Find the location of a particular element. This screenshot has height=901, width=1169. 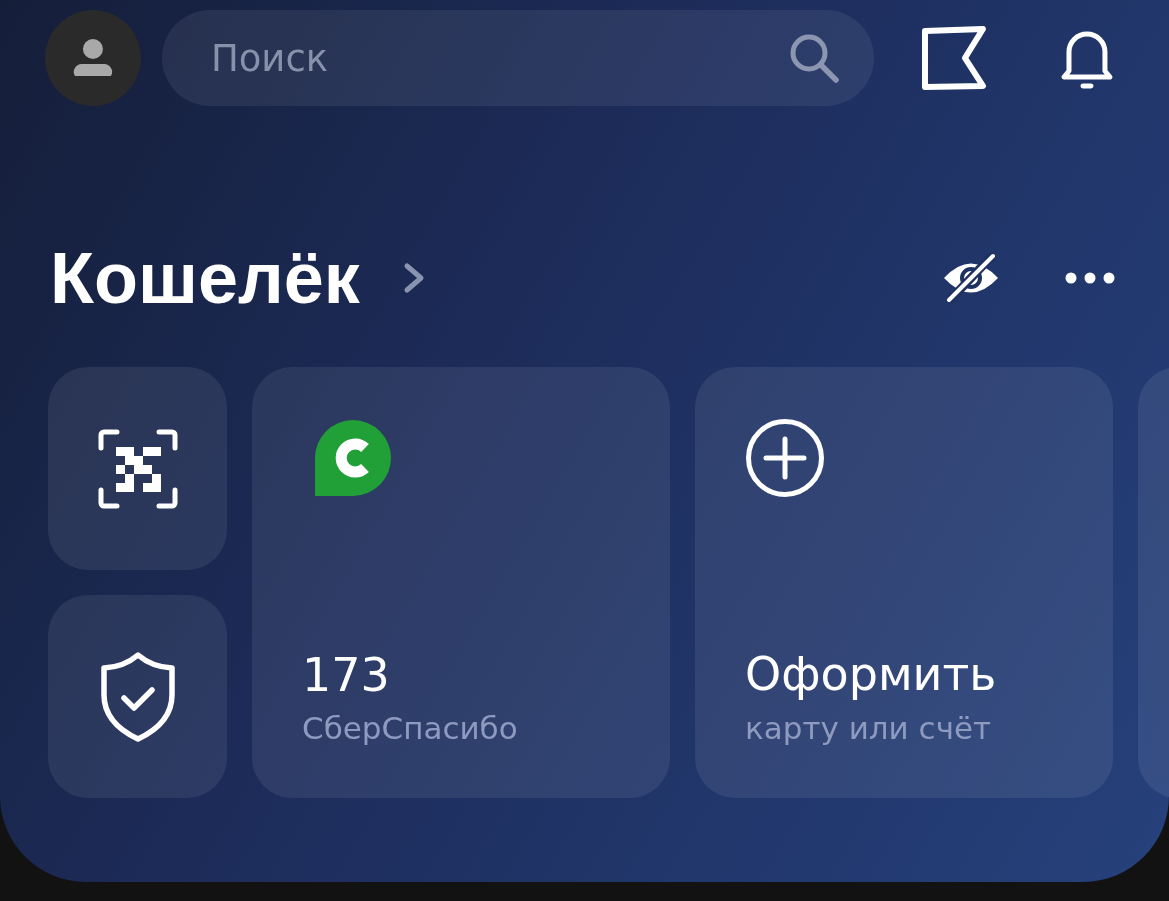

security-button is located at coordinates (137, 696).